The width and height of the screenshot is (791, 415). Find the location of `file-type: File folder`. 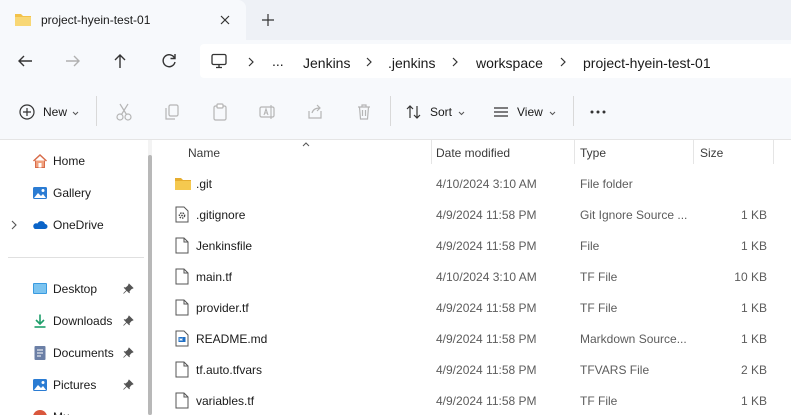

file-type: File folder is located at coordinates (606, 184).